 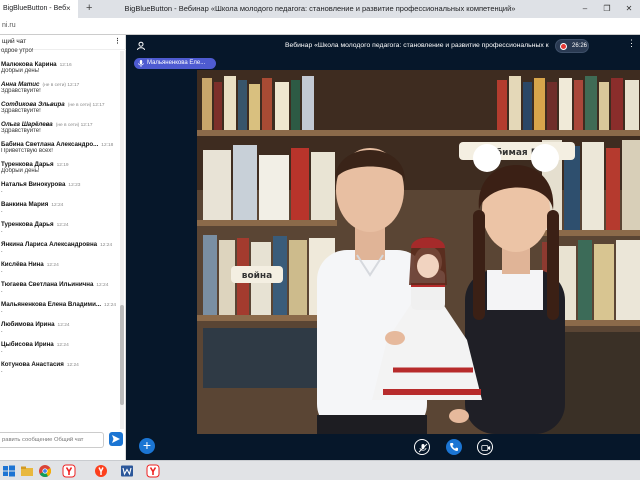 I want to click on chat-message-time: 12:23, so click(x=74, y=185).